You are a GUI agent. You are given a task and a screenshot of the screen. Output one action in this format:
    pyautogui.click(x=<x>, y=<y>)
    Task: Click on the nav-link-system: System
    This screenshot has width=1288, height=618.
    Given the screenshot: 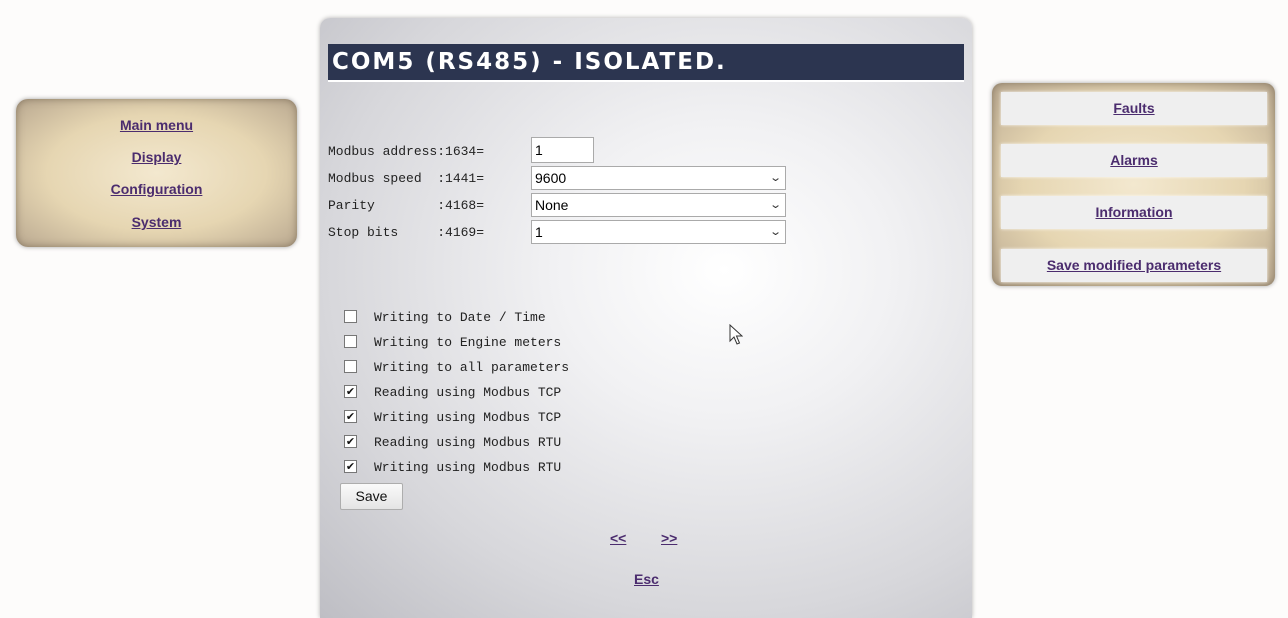 What is the action you would take?
    pyautogui.click(x=156, y=222)
    